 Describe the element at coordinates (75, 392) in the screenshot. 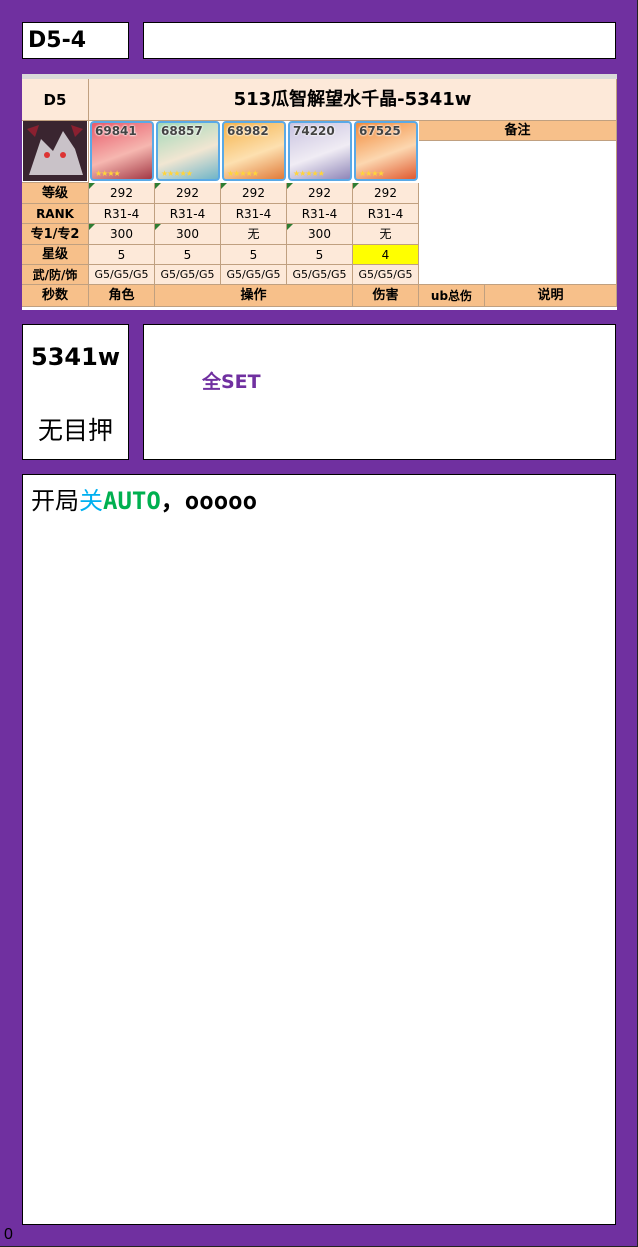

I see `damage-box: 5341w 无目押` at that location.